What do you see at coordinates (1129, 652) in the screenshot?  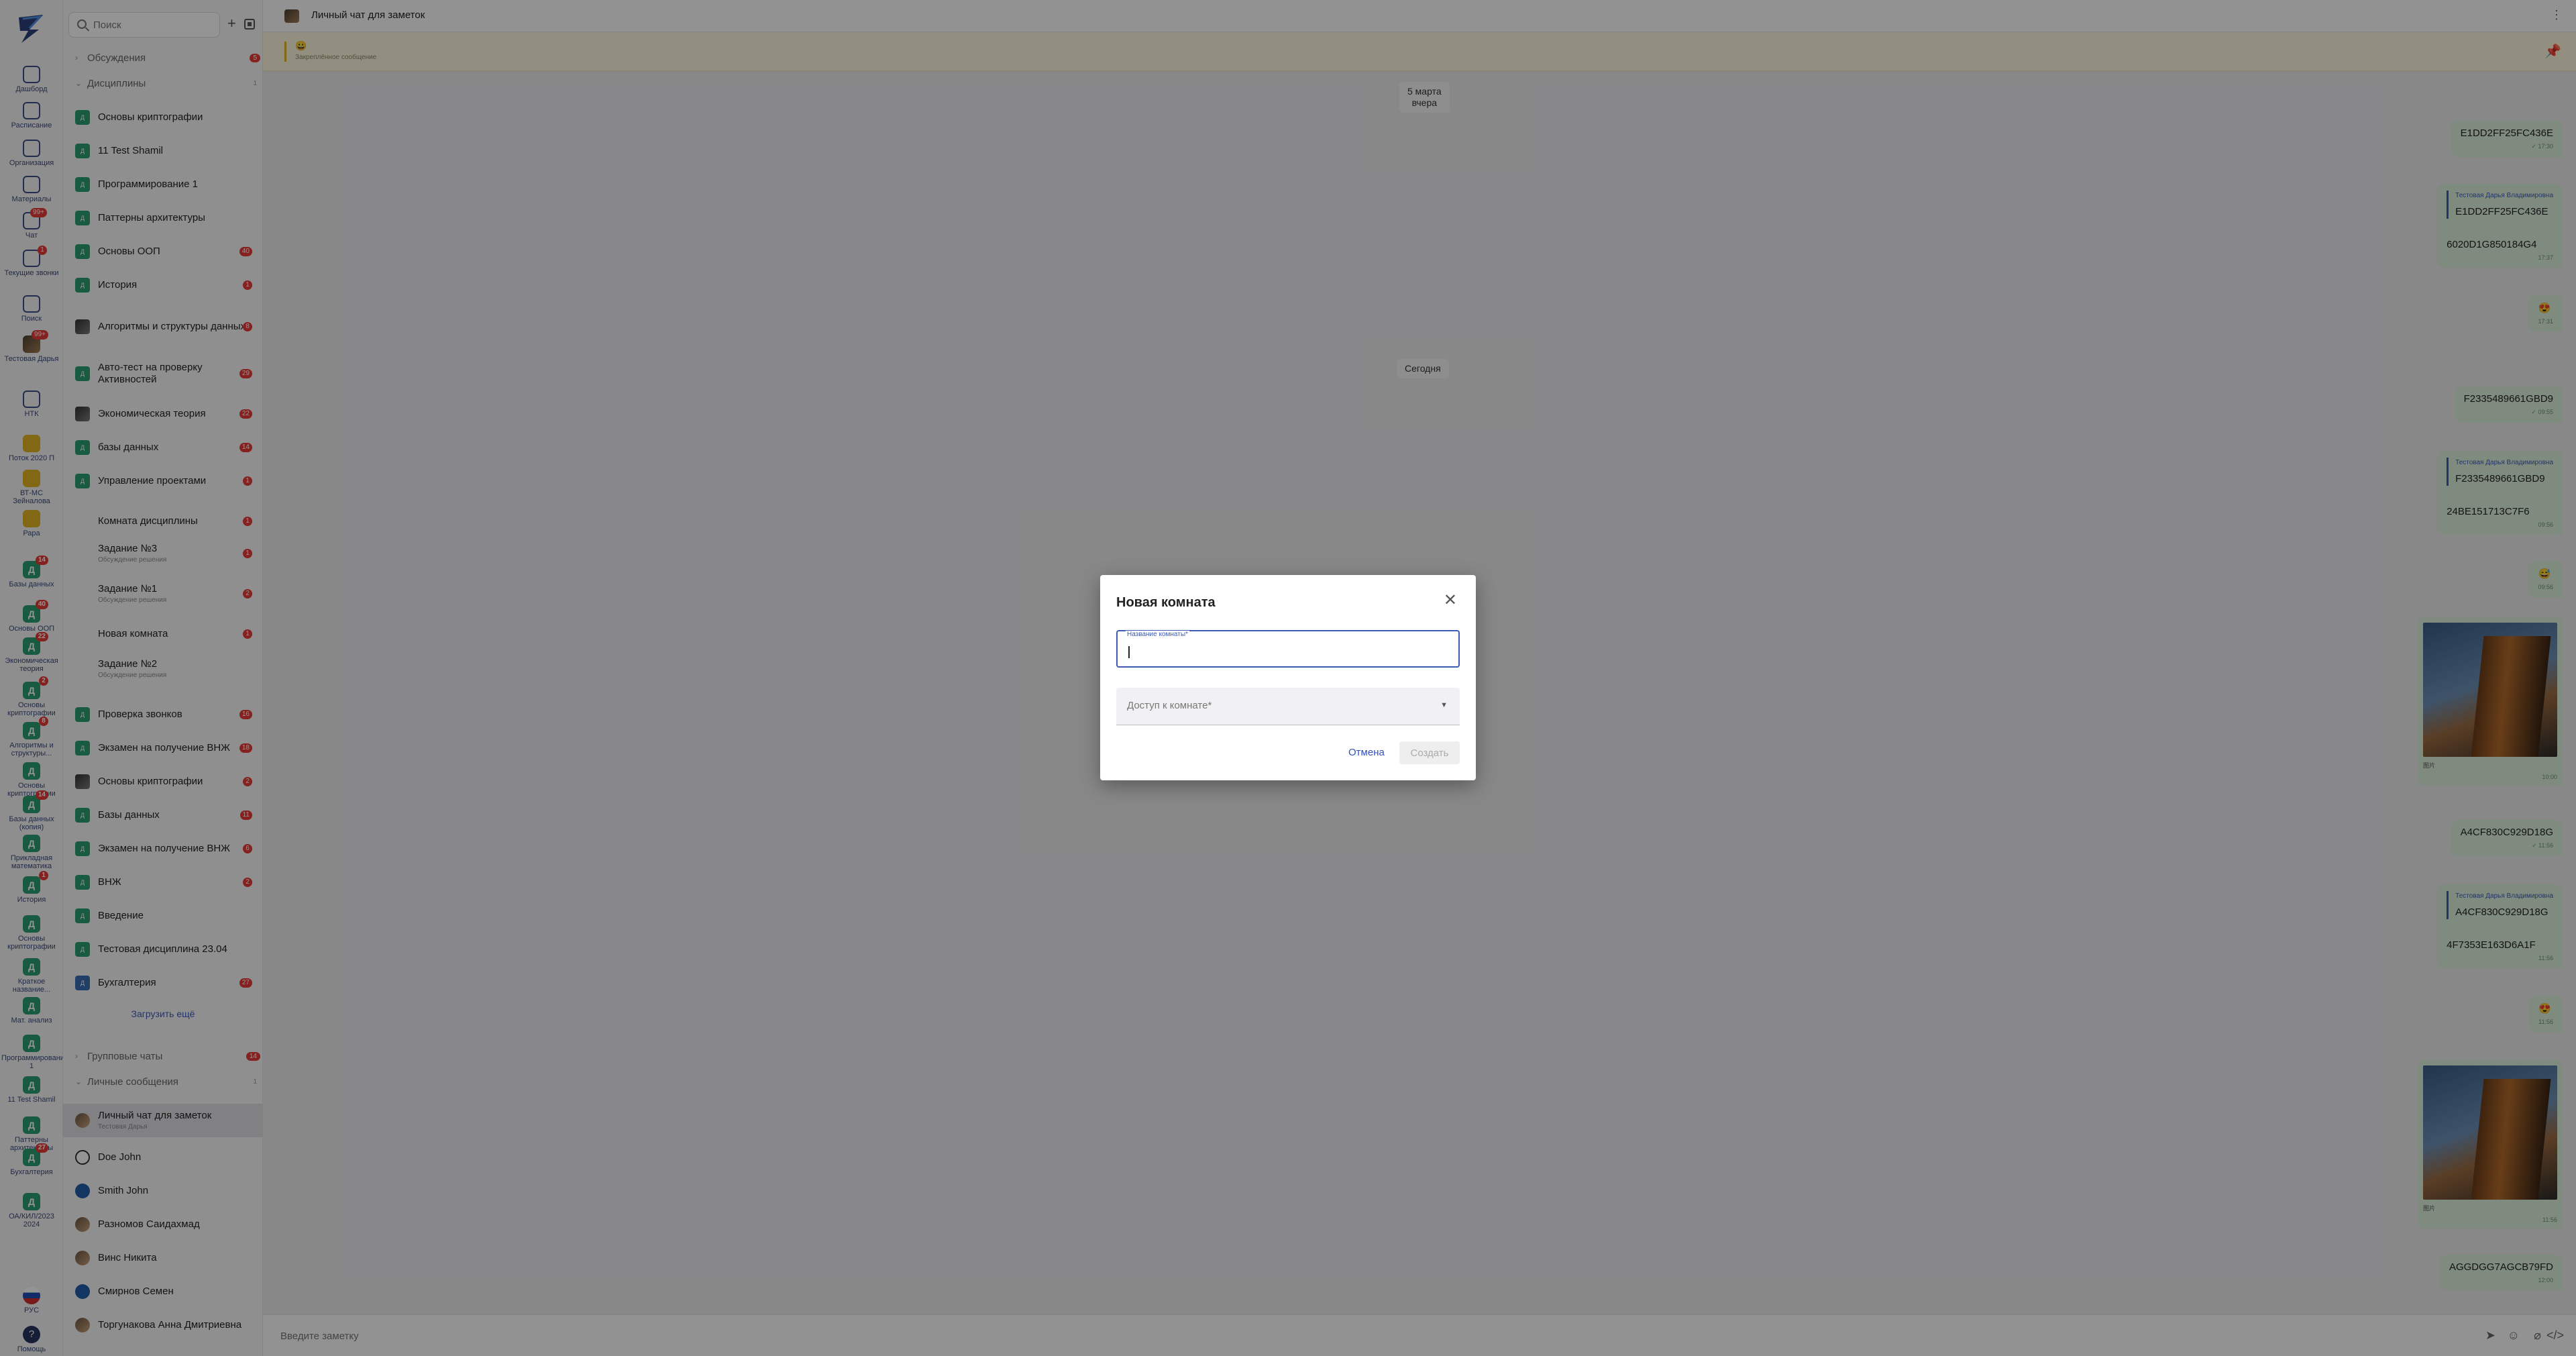 I see `text-caret` at bounding box center [1129, 652].